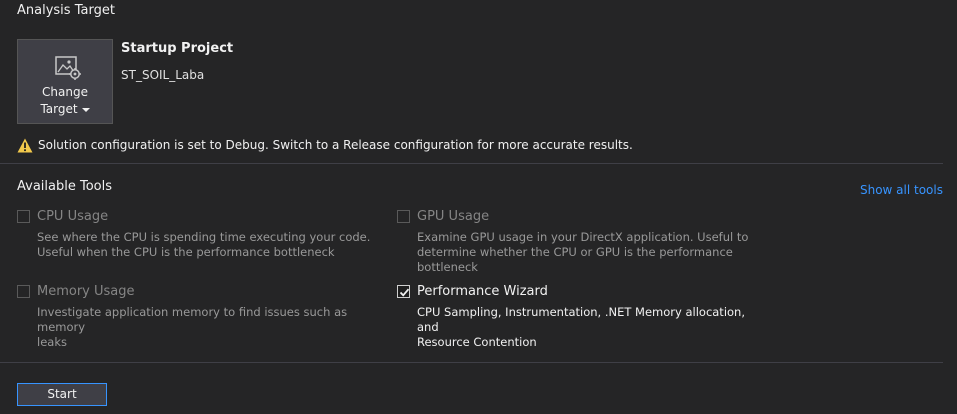 This screenshot has height=414, width=957. I want to click on dropdown-caret-icon, so click(85, 109).